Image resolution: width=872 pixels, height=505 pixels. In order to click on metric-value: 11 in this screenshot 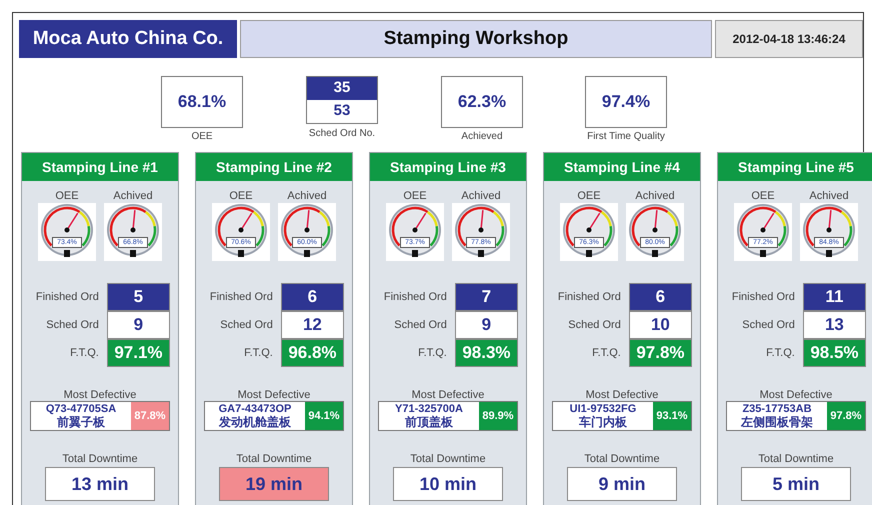, I will do `click(834, 297)`.